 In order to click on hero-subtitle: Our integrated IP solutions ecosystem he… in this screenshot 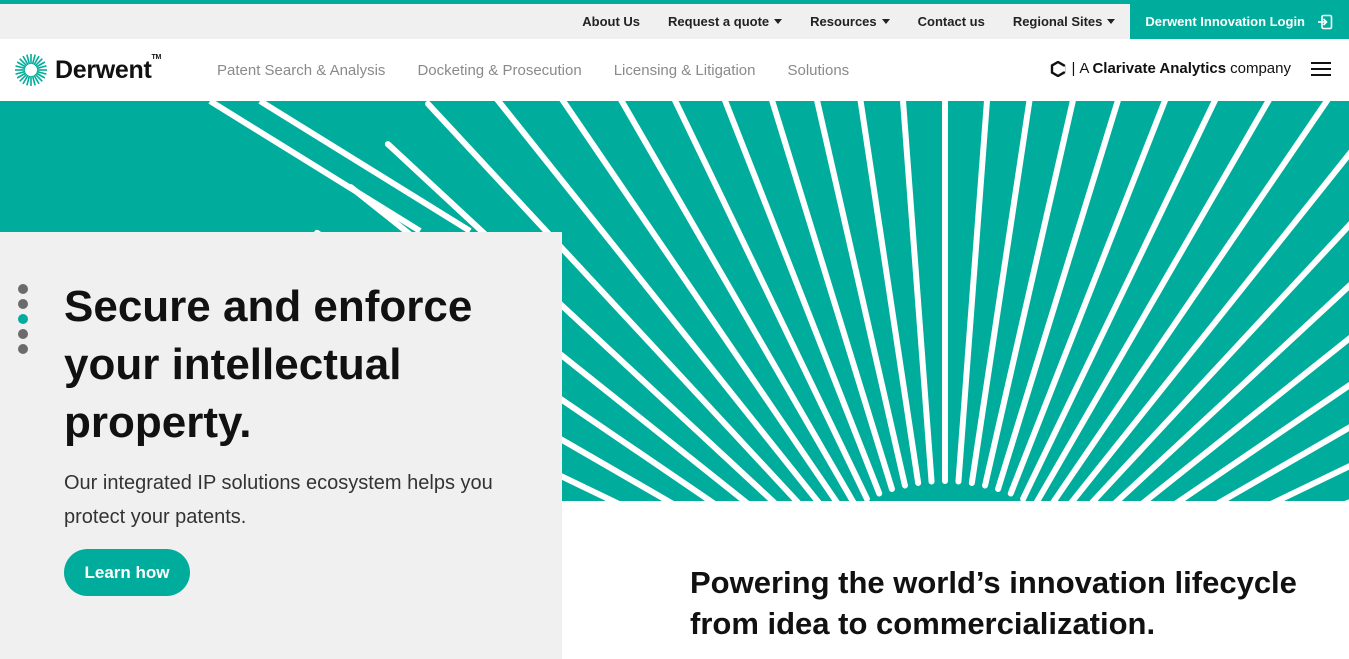, I will do `click(278, 500)`.